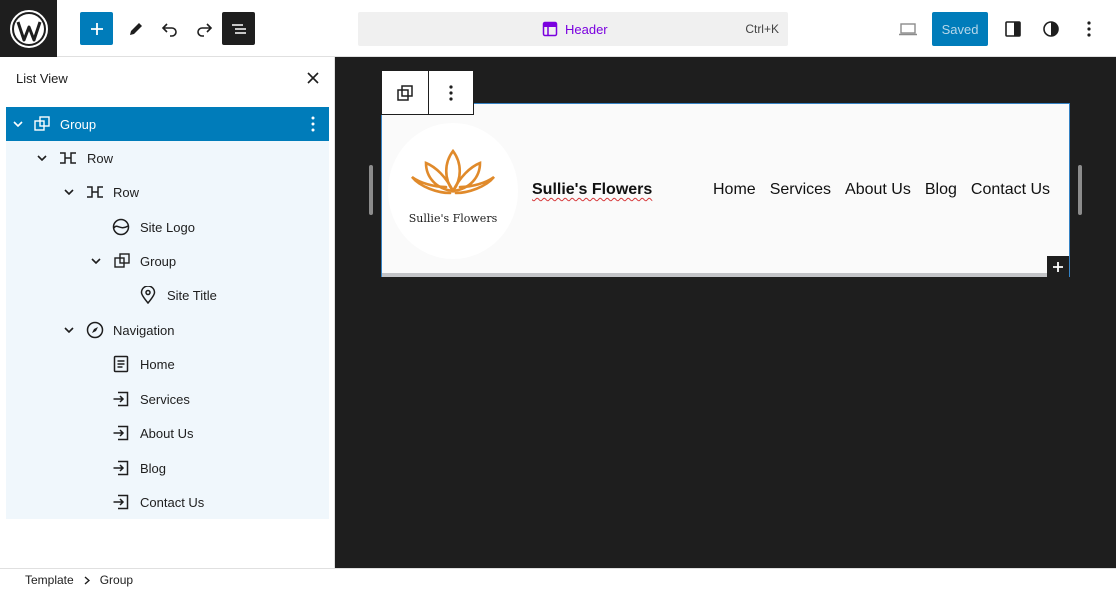 Image resolution: width=1116 pixels, height=591 pixels. I want to click on block-type-button, so click(405, 92).